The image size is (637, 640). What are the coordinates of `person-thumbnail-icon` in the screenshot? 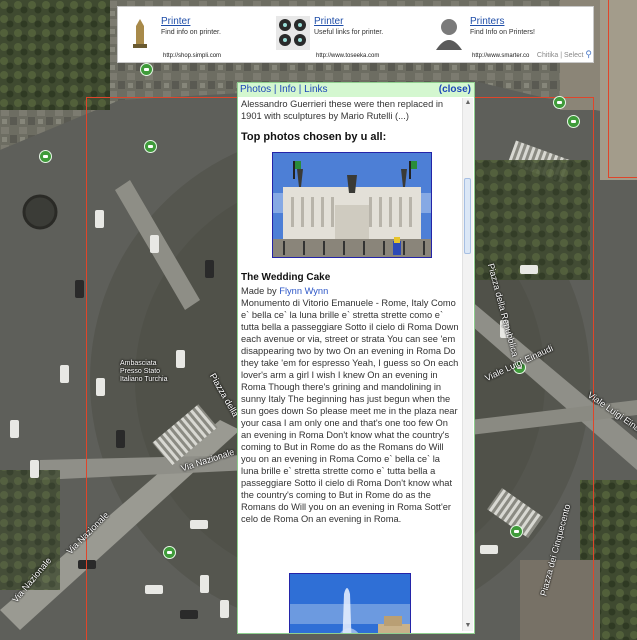 It's located at (449, 33).